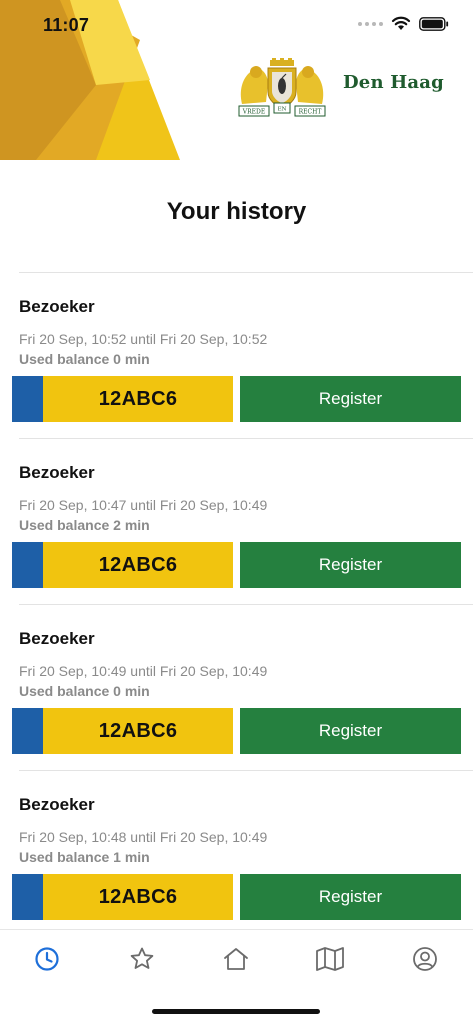 The width and height of the screenshot is (473, 1024). Describe the element at coordinates (434, 23) in the screenshot. I see `battery-icon` at that location.